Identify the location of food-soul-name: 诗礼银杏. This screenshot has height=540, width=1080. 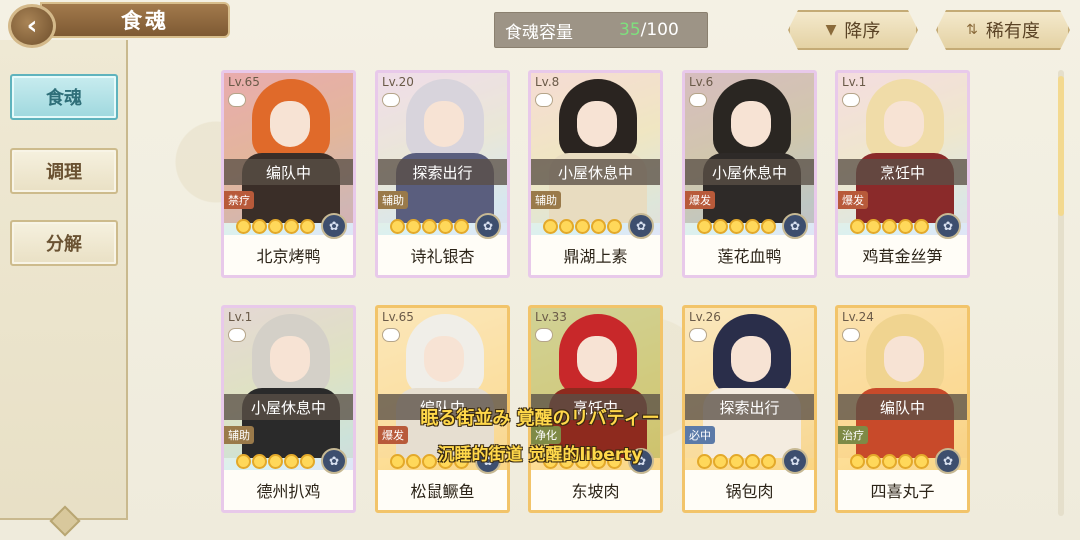
(442, 255).